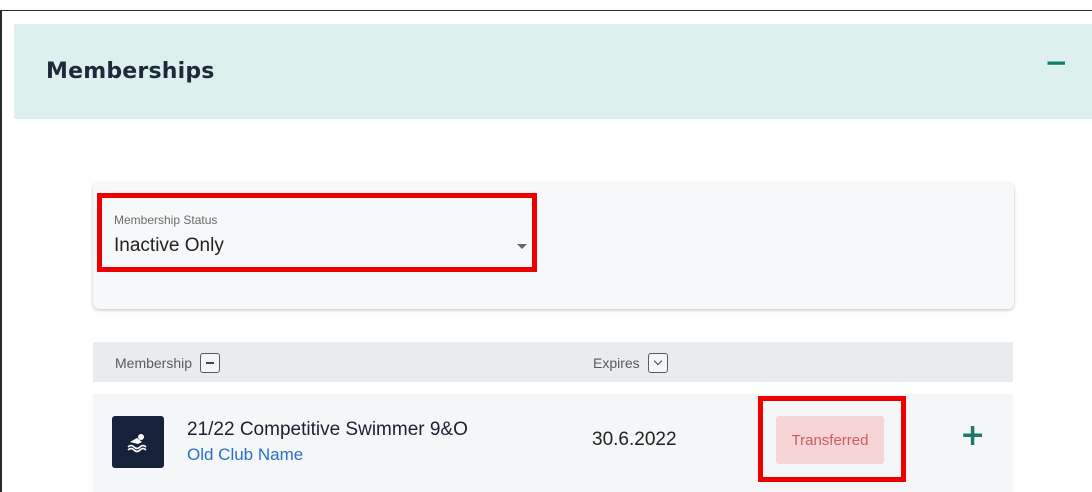  Describe the element at coordinates (245, 455) in the screenshot. I see `club-name-link: Old Club Name` at that location.